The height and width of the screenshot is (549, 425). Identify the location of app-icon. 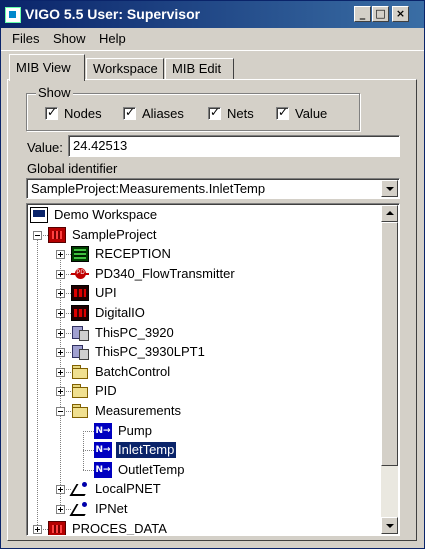
(13, 15).